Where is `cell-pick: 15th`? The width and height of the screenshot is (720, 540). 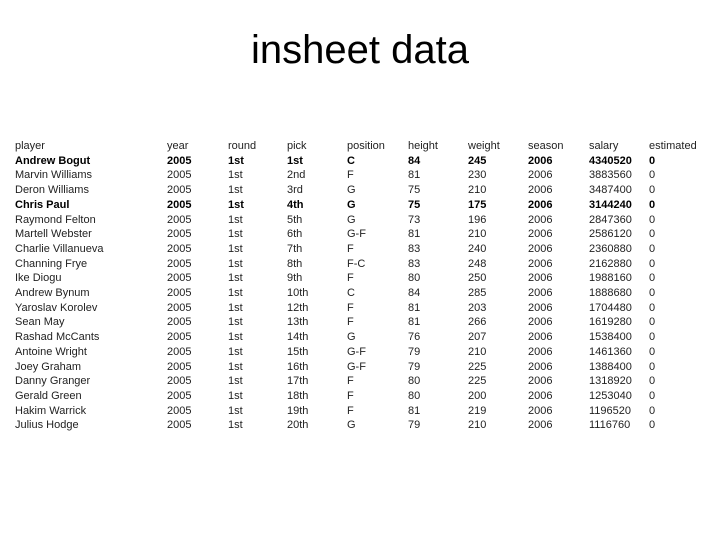 cell-pick: 15th is located at coordinates (298, 351).